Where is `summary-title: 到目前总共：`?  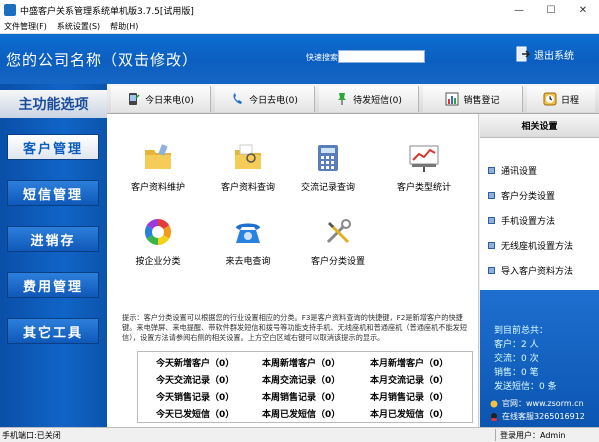 summary-title: 到目前总共： is located at coordinates (521, 331).